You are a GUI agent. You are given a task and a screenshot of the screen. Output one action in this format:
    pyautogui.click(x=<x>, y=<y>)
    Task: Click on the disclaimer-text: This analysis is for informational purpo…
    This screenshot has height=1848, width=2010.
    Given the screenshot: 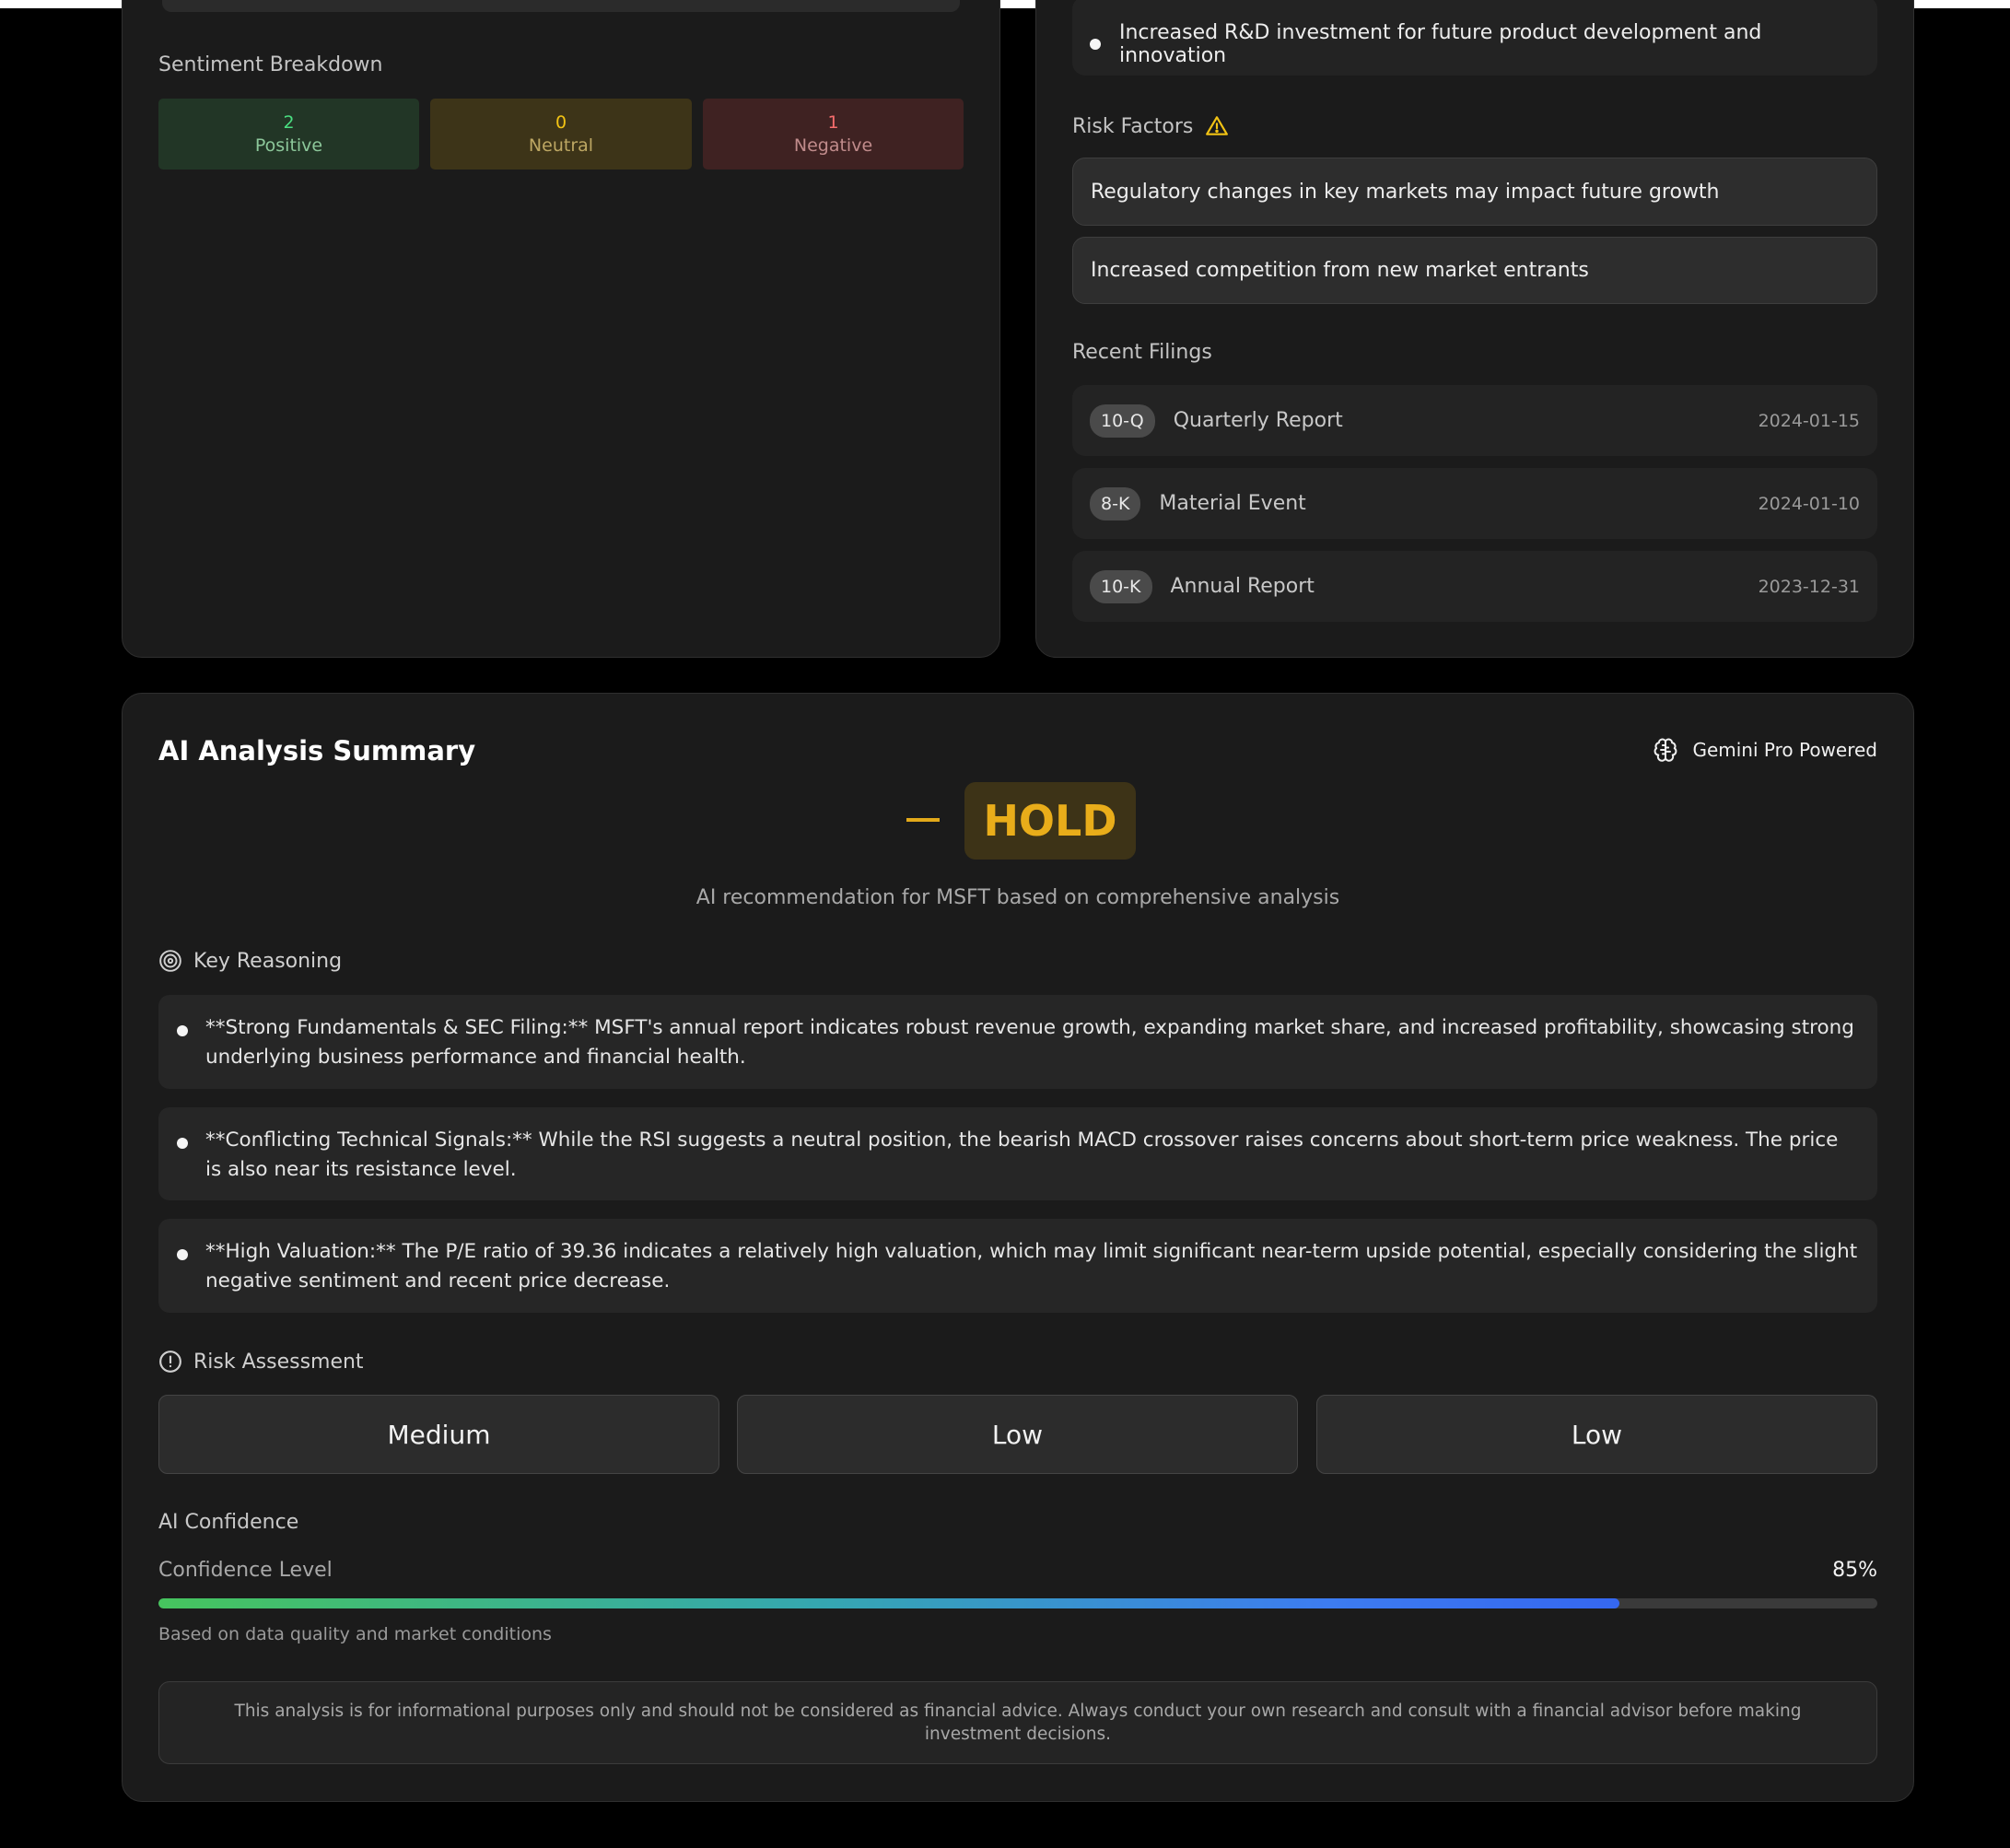 What is the action you would take?
    pyautogui.click(x=1018, y=1723)
    